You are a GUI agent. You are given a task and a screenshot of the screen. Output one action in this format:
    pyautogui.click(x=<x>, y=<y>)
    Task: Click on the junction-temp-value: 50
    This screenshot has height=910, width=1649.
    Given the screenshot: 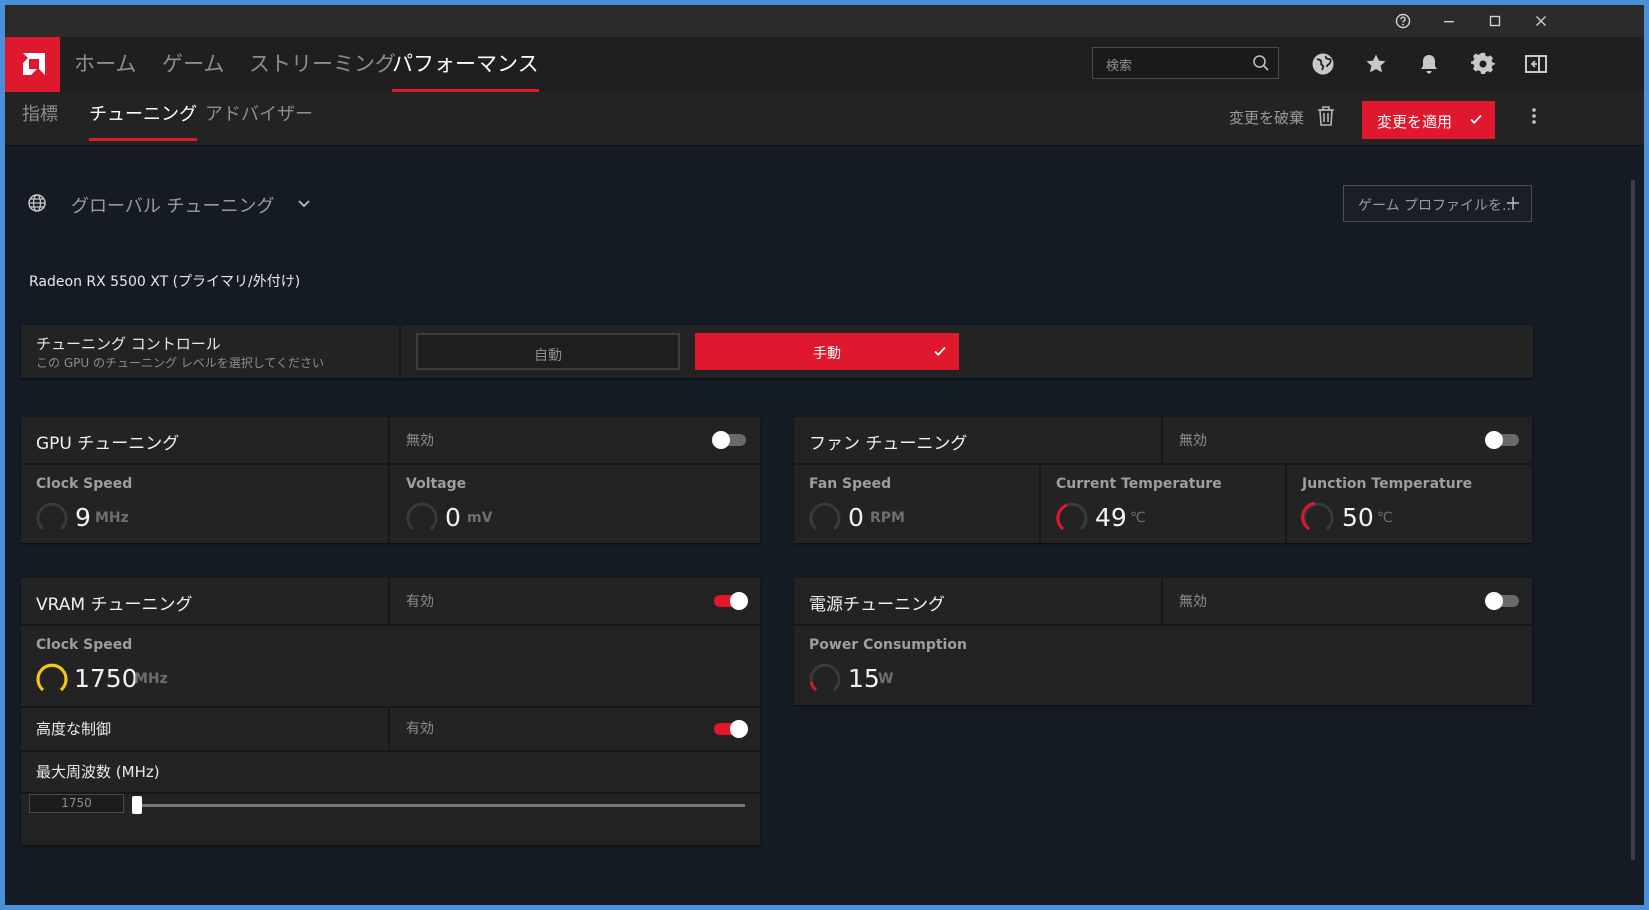 What is the action you would take?
    pyautogui.click(x=1358, y=517)
    